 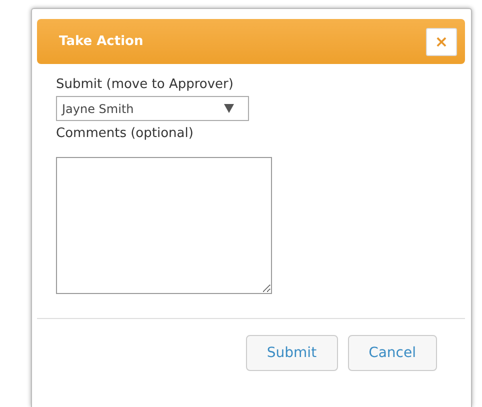 What do you see at coordinates (441, 42) in the screenshot?
I see `close-button: ×` at bounding box center [441, 42].